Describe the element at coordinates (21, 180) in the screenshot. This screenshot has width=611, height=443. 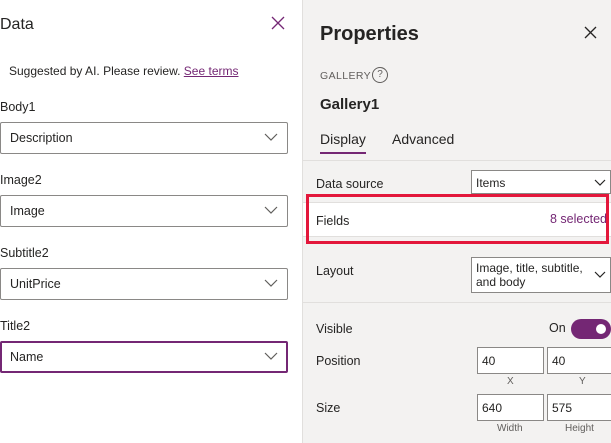
I see `field-label-image2: Image2` at that location.